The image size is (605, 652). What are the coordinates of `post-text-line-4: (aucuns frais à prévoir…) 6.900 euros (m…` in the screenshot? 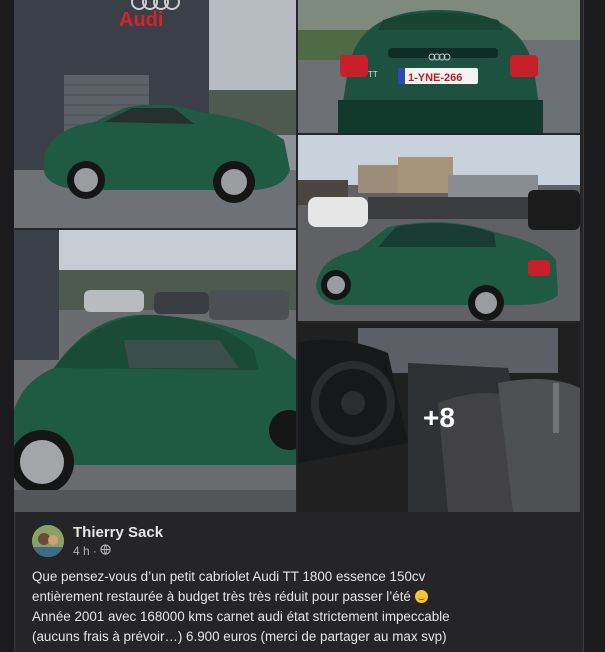 It's located at (239, 636).